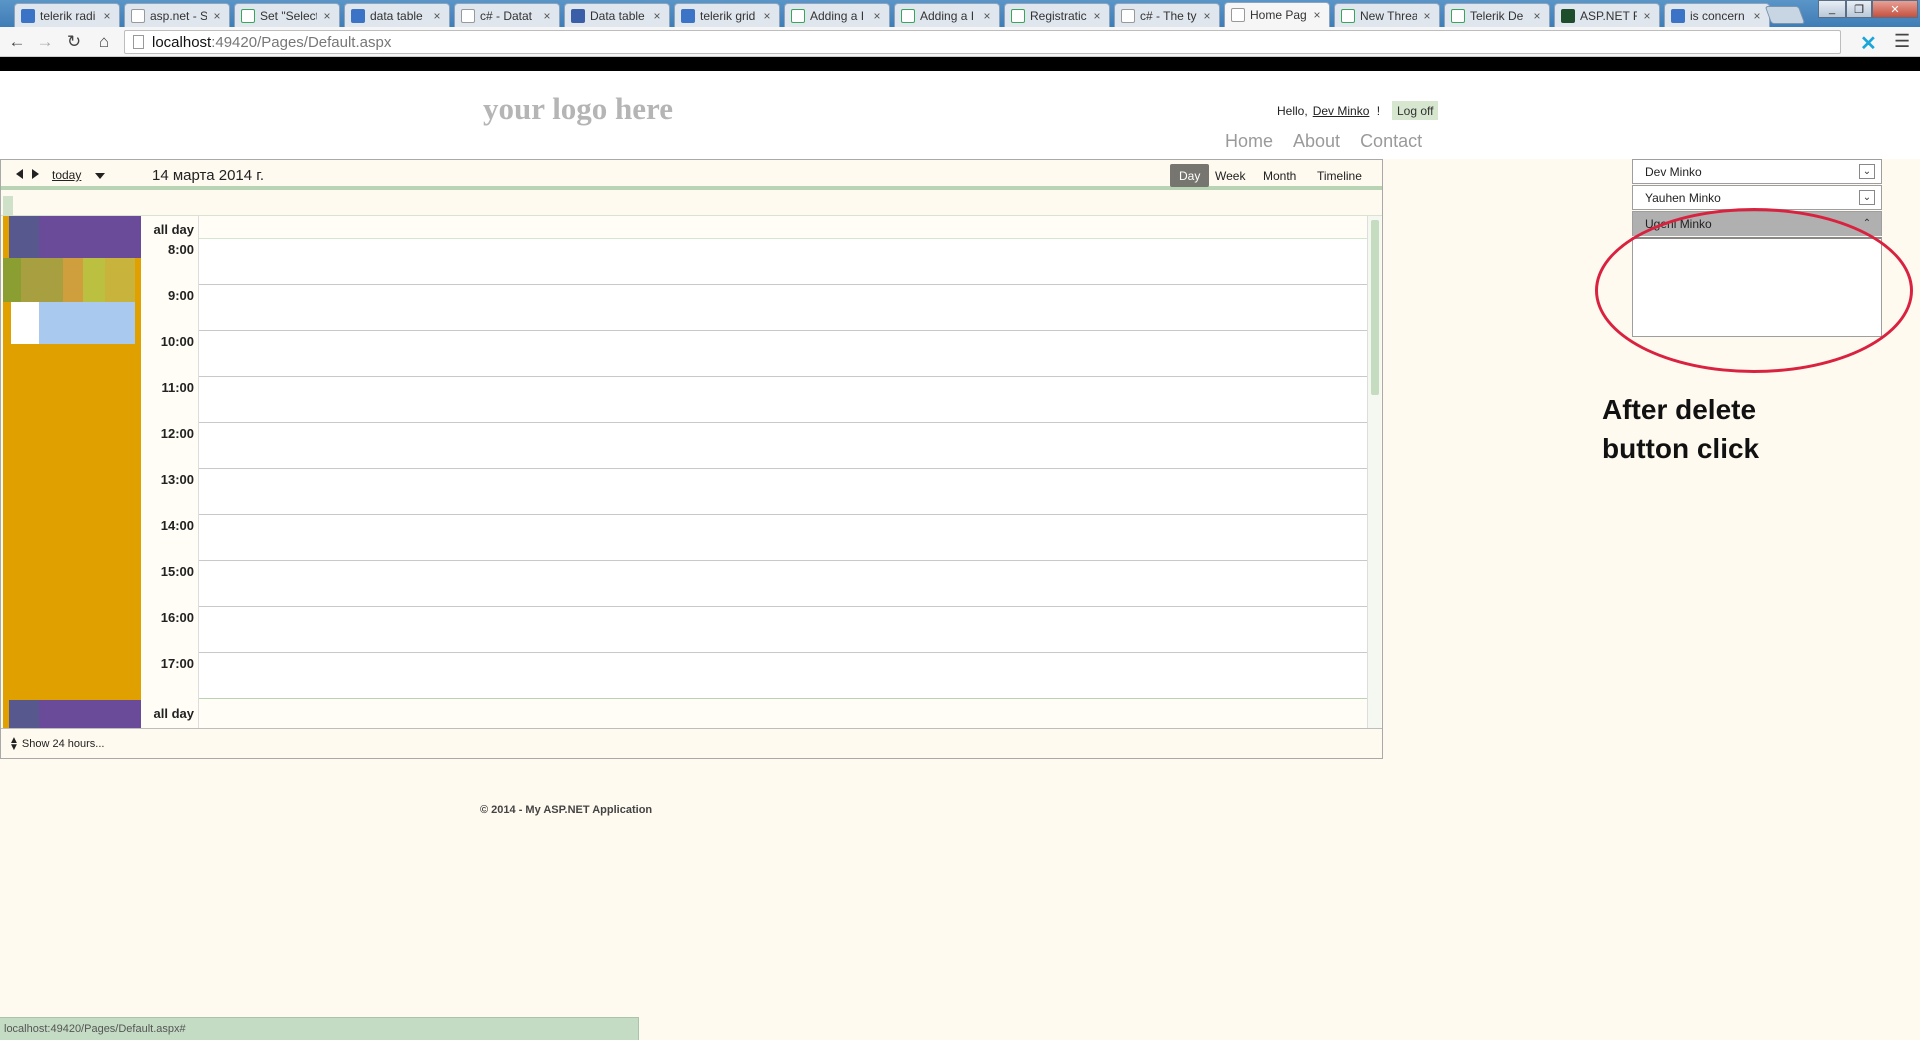 This screenshot has width=1920, height=1040. I want to click on tab-title: data table, so click(396, 15).